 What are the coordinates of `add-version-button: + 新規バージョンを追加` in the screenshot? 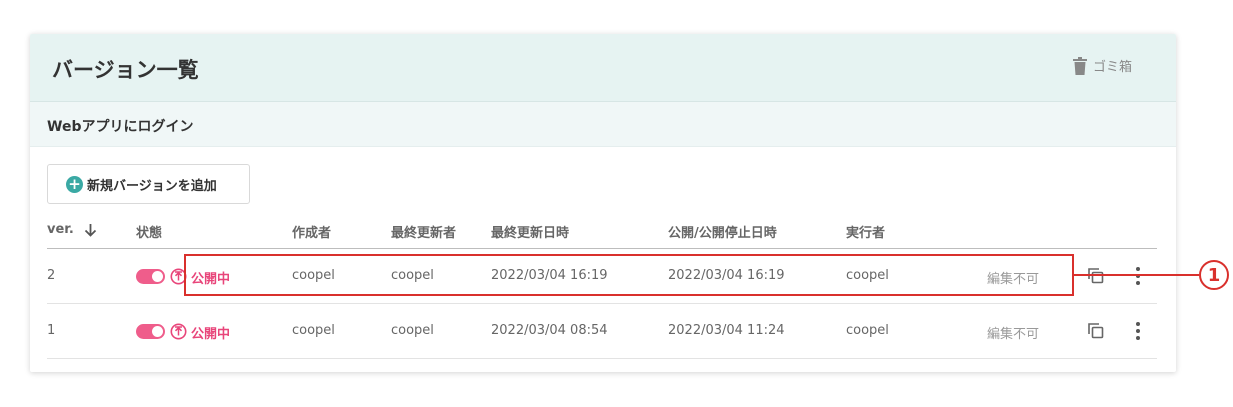 It's located at (148, 184).